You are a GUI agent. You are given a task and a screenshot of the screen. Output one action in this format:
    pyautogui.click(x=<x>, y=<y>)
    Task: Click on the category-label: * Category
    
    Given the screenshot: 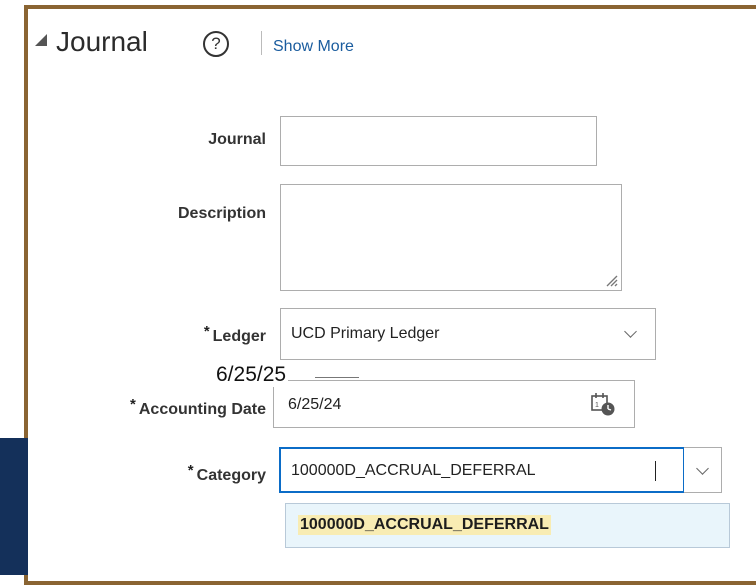 What is the action you would take?
    pyautogui.click(x=226, y=473)
    